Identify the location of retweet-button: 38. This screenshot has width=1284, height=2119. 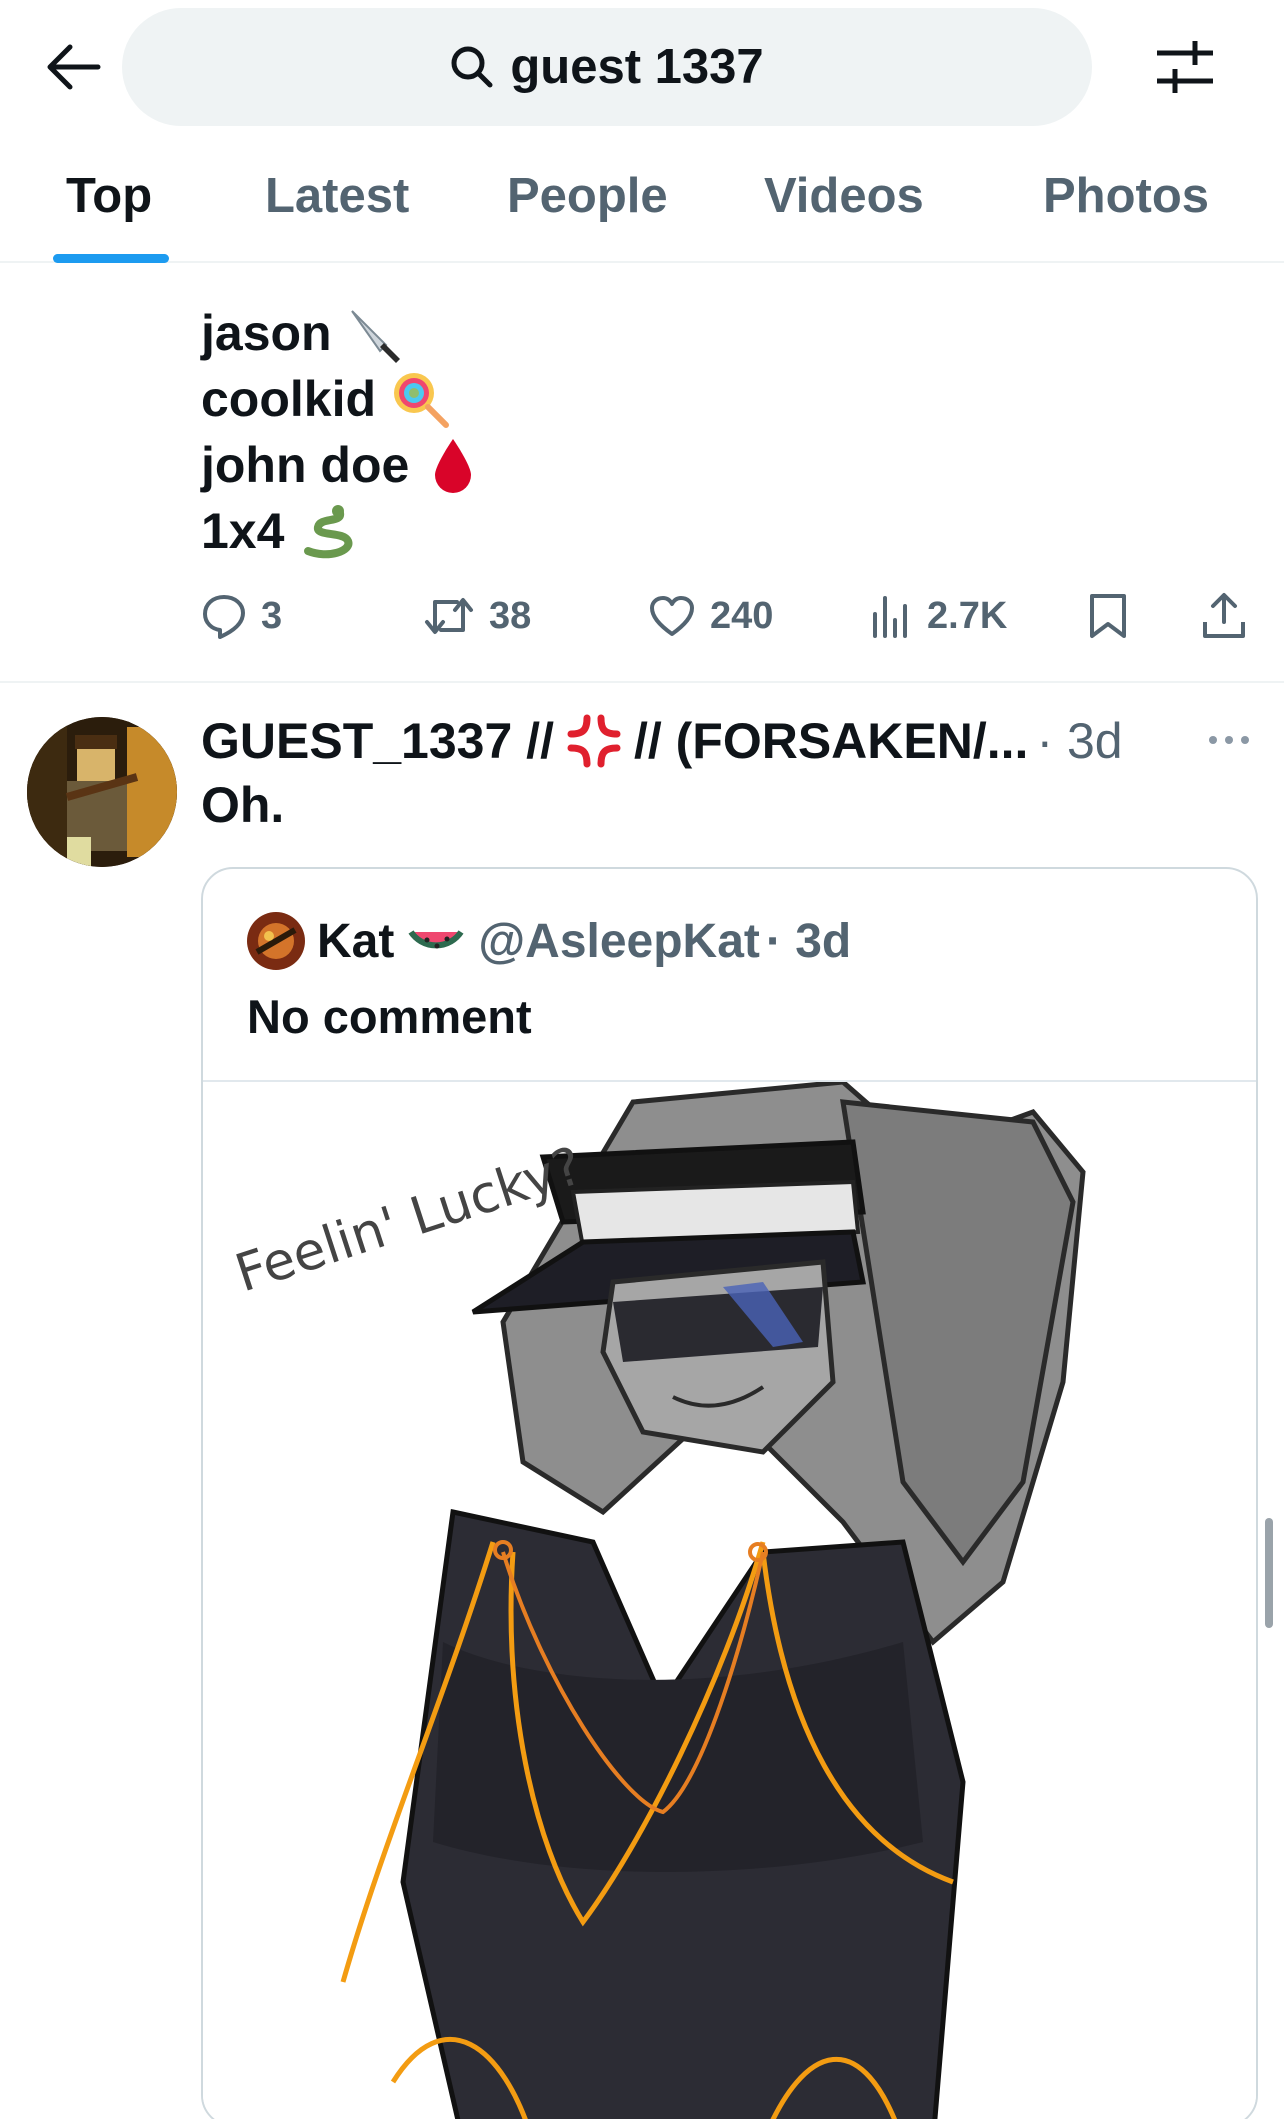
(477, 616).